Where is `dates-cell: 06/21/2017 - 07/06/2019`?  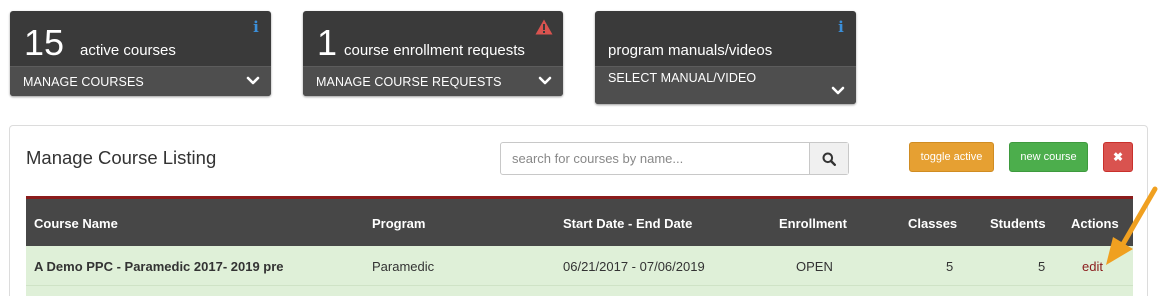 dates-cell: 06/21/2017 - 07/06/2019 is located at coordinates (634, 266).